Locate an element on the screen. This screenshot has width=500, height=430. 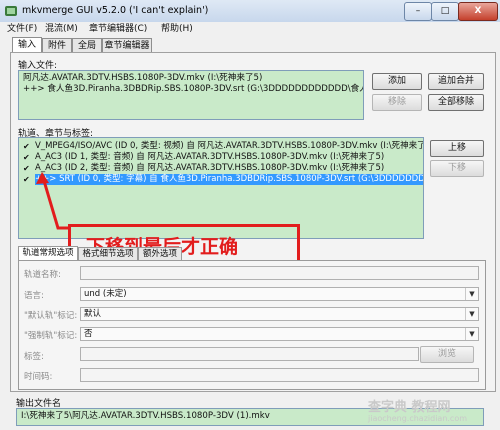
tab-attachments: 附件 is located at coordinates (57, 45).